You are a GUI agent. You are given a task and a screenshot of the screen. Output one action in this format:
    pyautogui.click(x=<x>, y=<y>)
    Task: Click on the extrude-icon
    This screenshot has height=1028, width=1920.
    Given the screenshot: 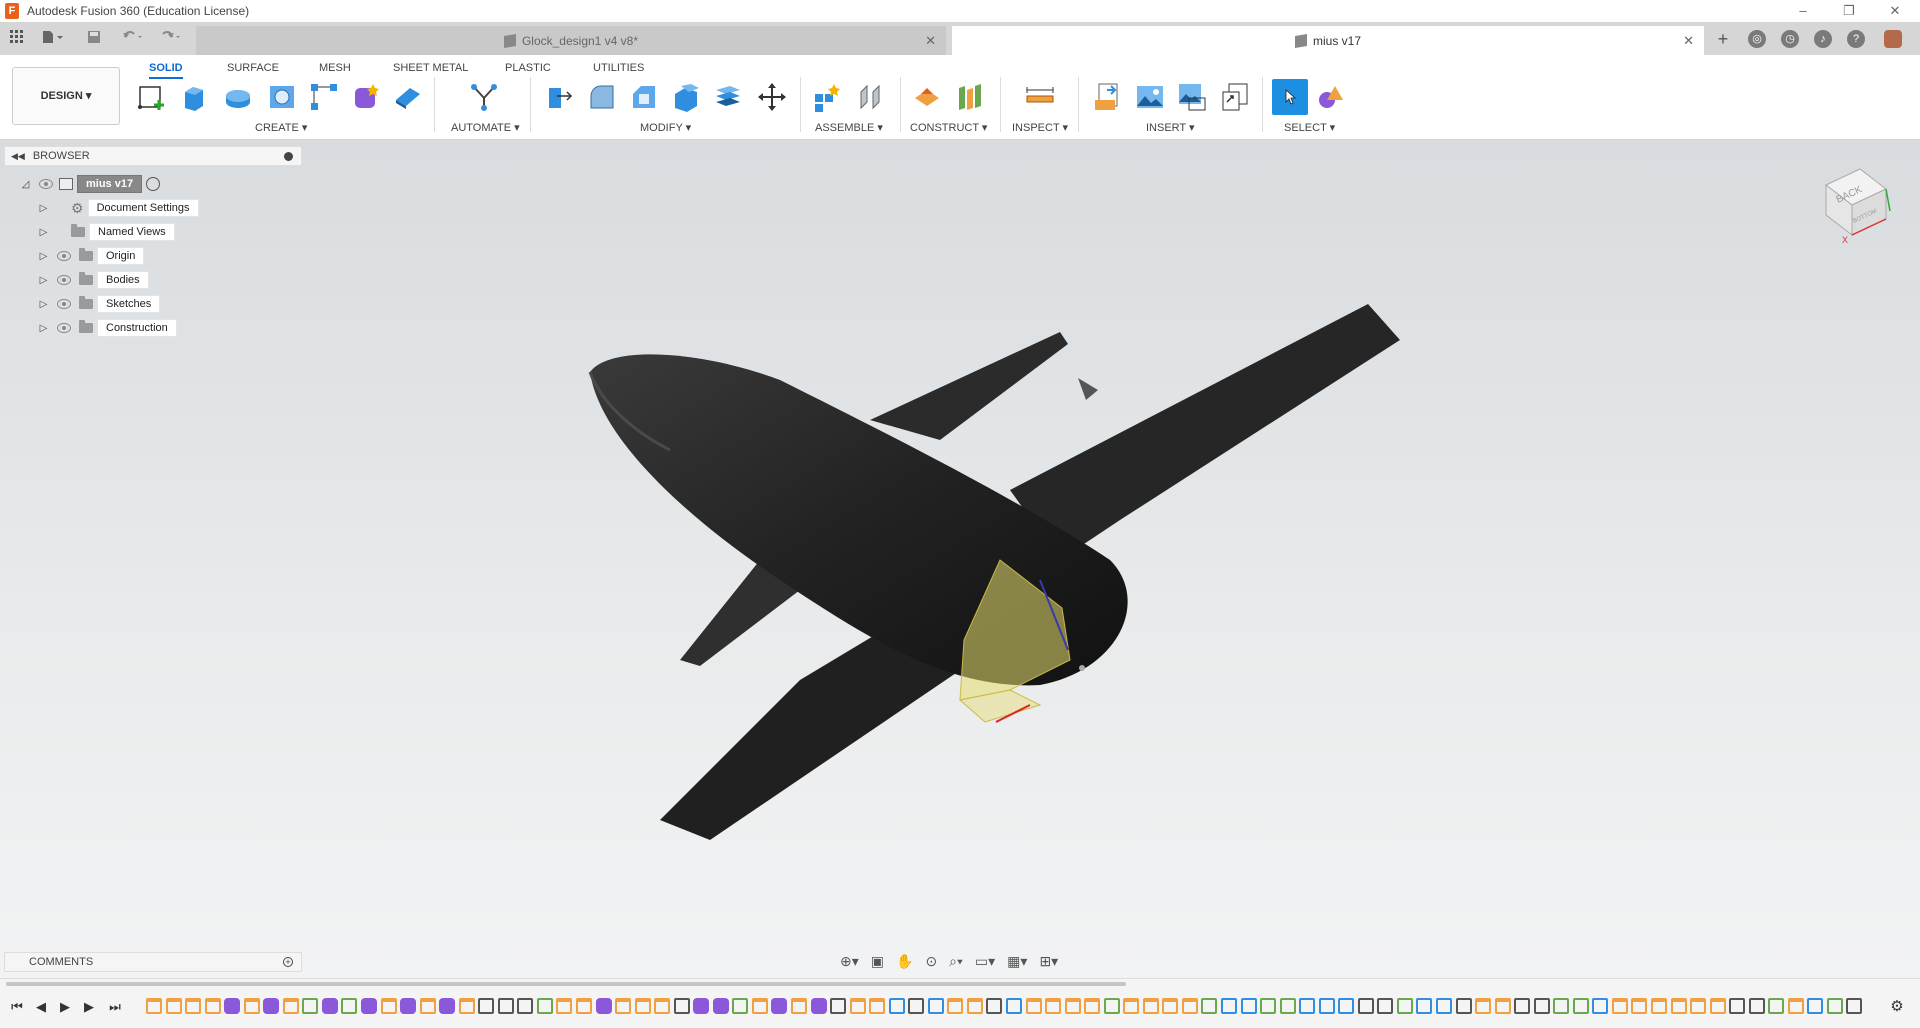 What is the action you would take?
    pyautogui.click(x=194, y=97)
    